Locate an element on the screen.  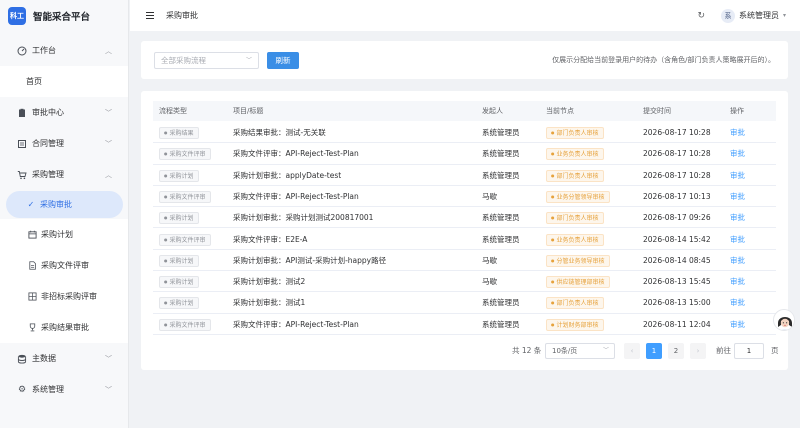
sidebar-item-workbench: 工作台 ︿ is located at coordinates (64, 50).